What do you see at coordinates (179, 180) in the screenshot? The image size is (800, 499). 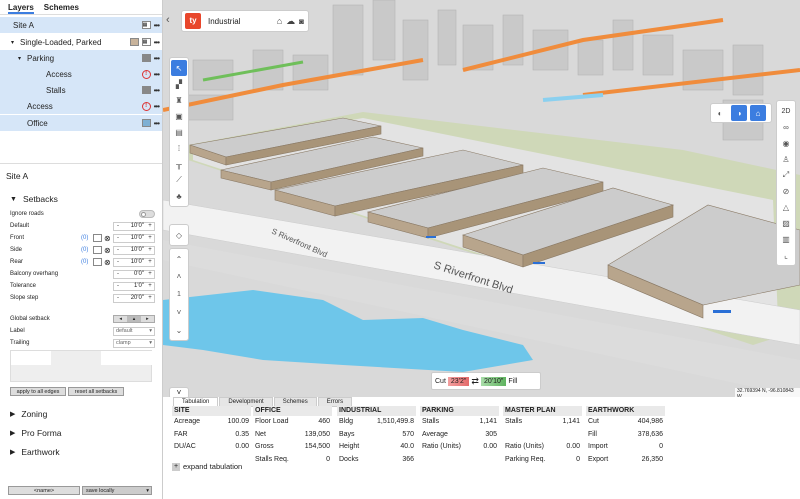 I see `ruler-icon: ⟋` at bounding box center [179, 180].